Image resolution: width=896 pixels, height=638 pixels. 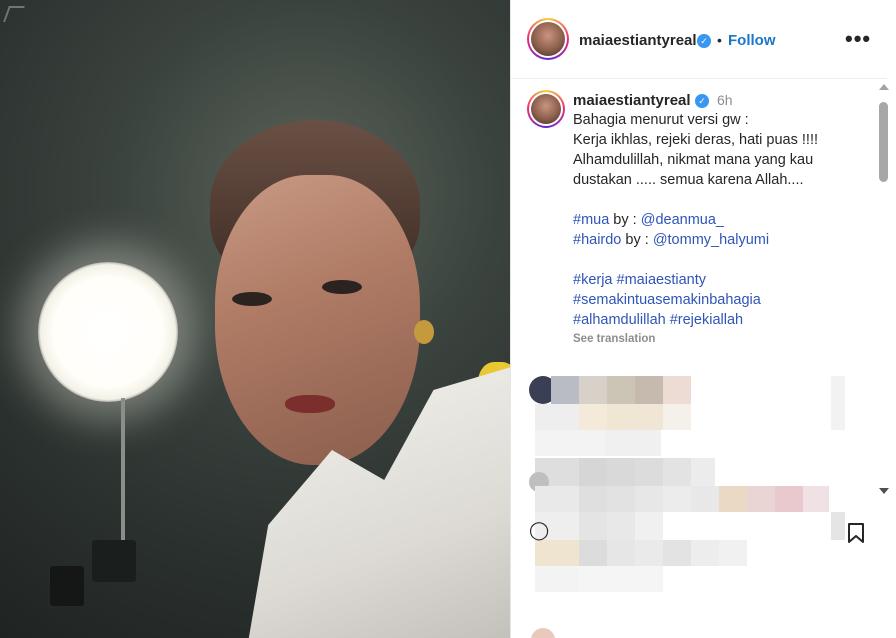 I want to click on post-header: maiaestiantyreal ✓ • Follow •••, so click(x=699, y=39).